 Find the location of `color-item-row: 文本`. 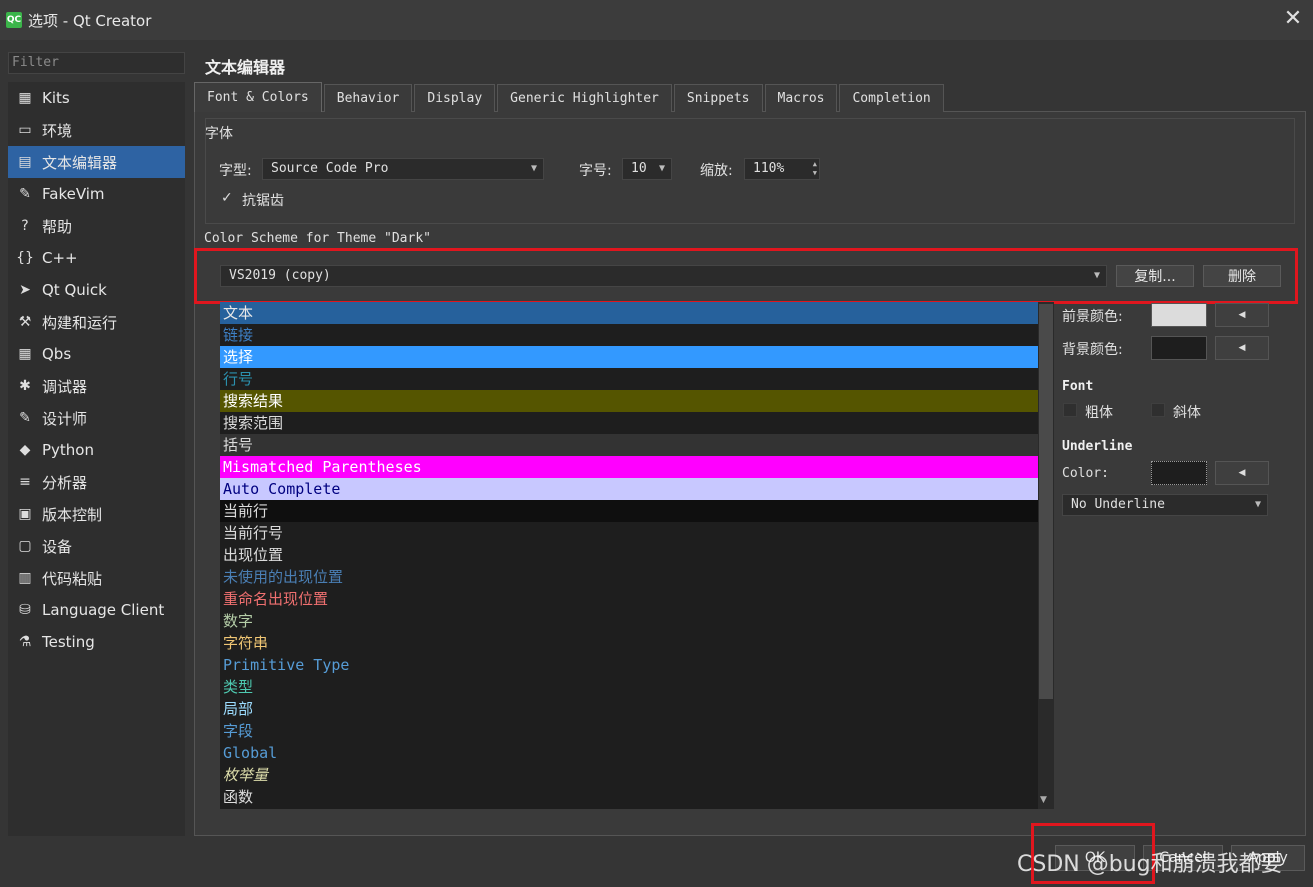

color-item-row: 文本 is located at coordinates (629, 313).